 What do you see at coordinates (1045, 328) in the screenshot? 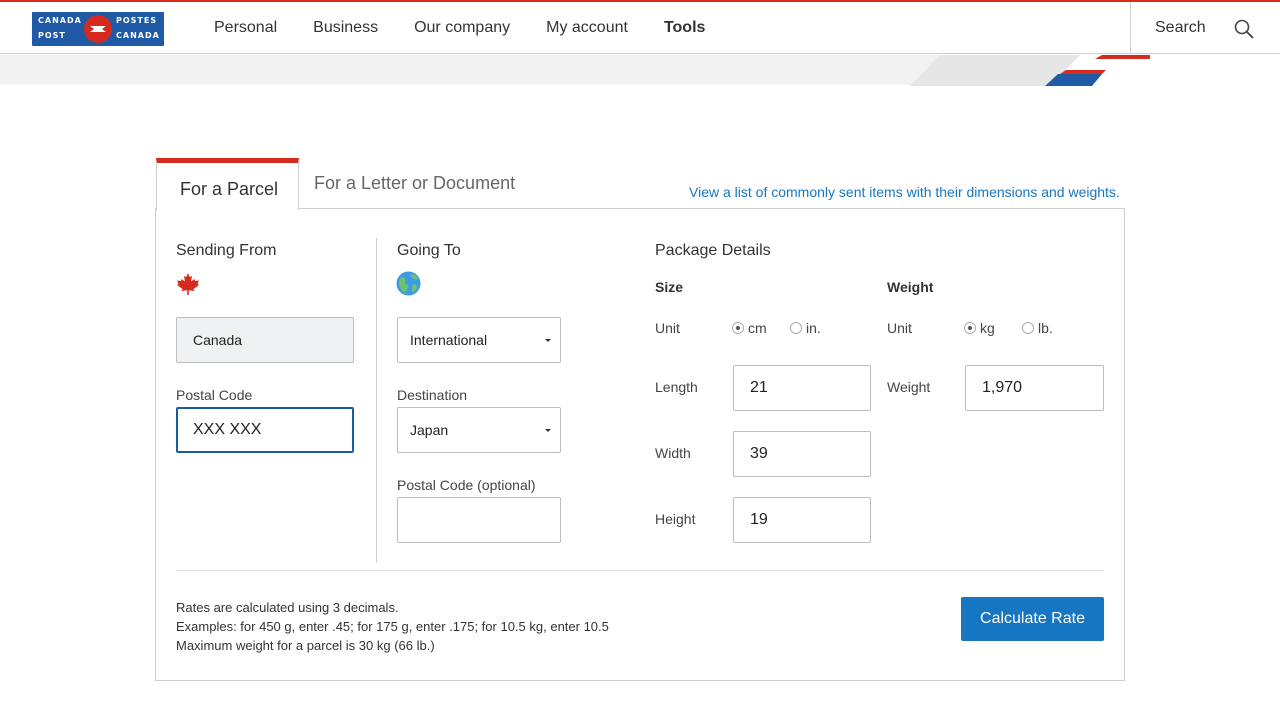
I see `weight-unit-lb-label: lb.` at bounding box center [1045, 328].